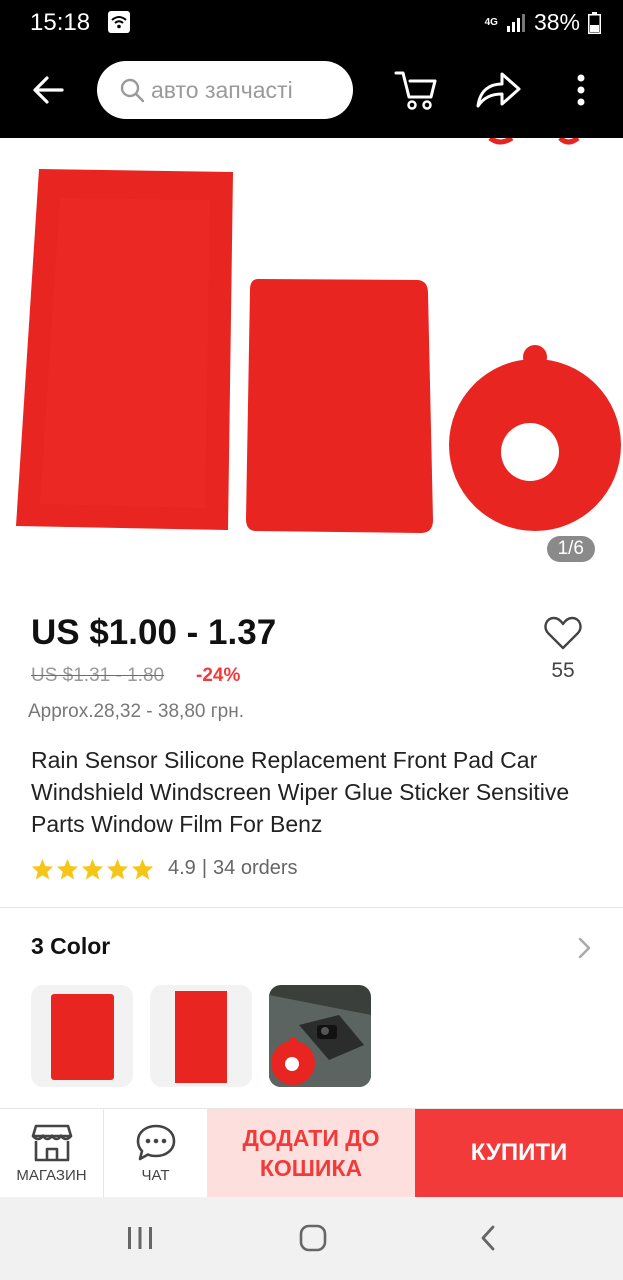 This screenshot has width=623, height=1280. I want to click on heart-icon, so click(563, 633).